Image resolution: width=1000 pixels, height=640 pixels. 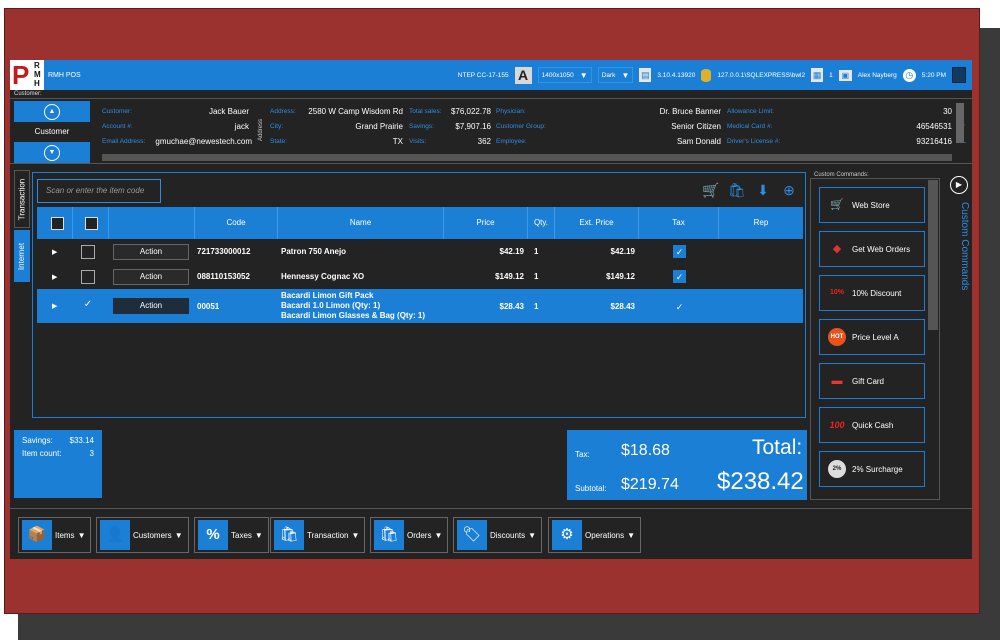 I want to click on cmd-web-store: 🛒 Web Store, so click(x=872, y=205).